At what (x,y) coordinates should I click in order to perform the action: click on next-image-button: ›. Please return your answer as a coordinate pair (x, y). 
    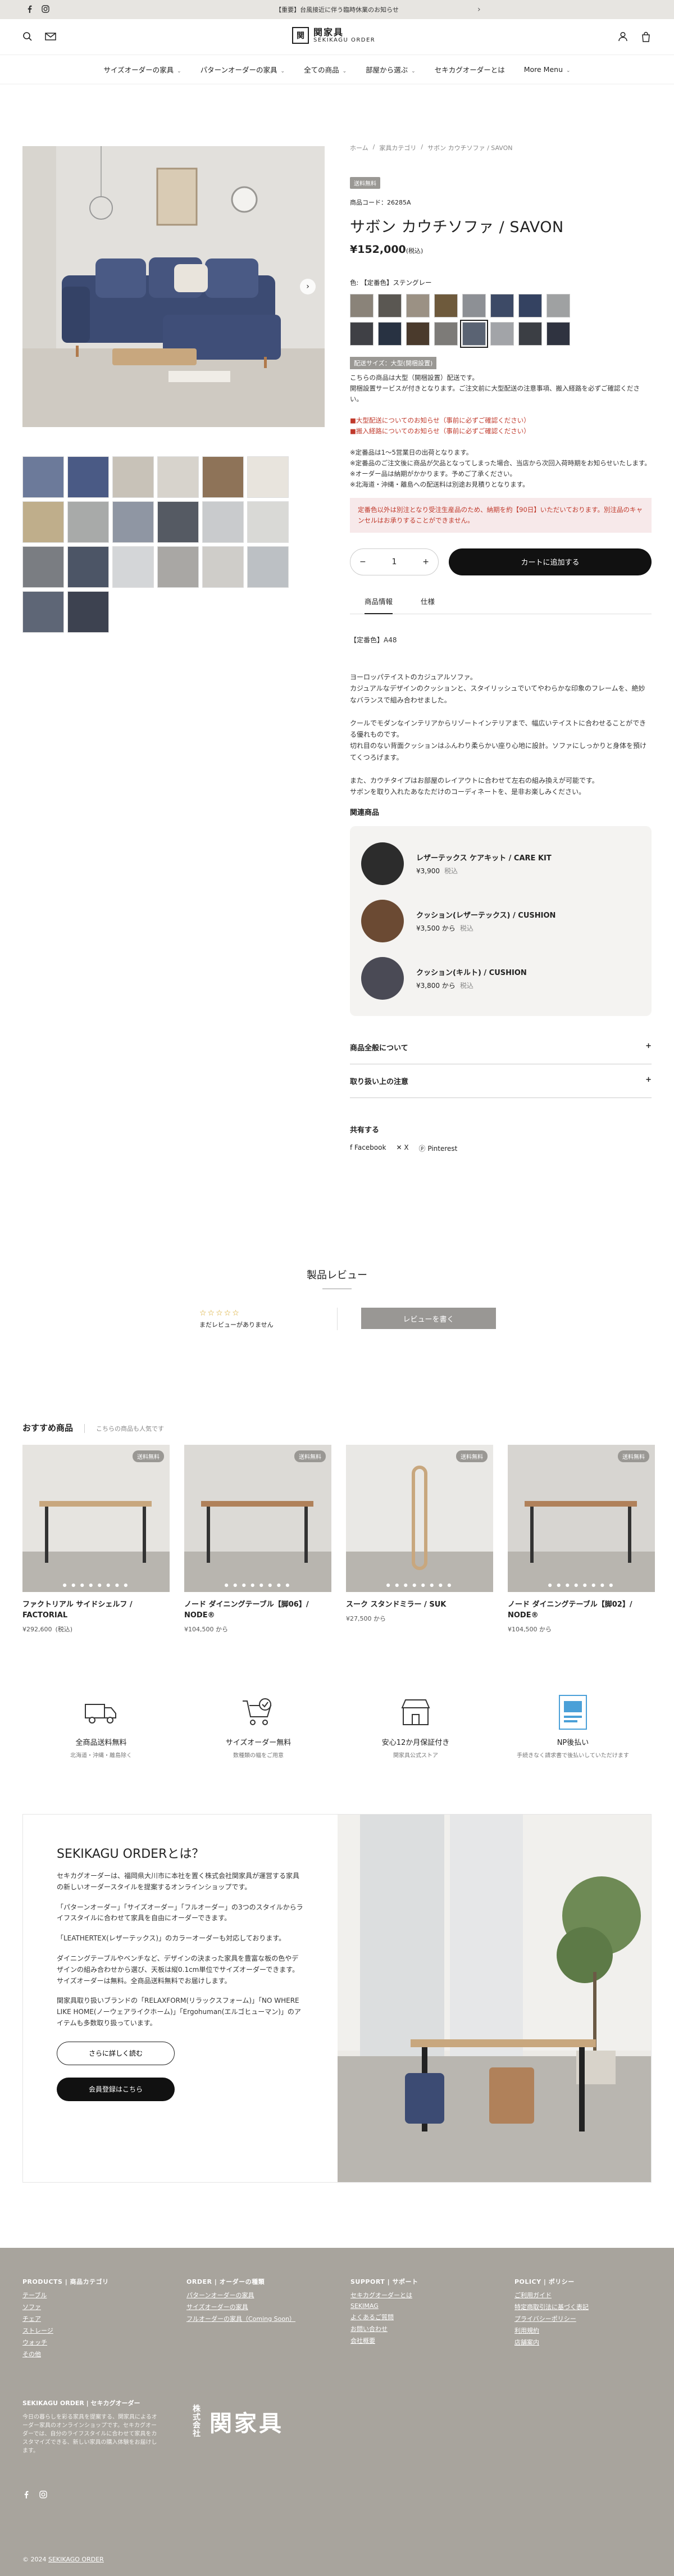
    Looking at the image, I should click on (308, 286).